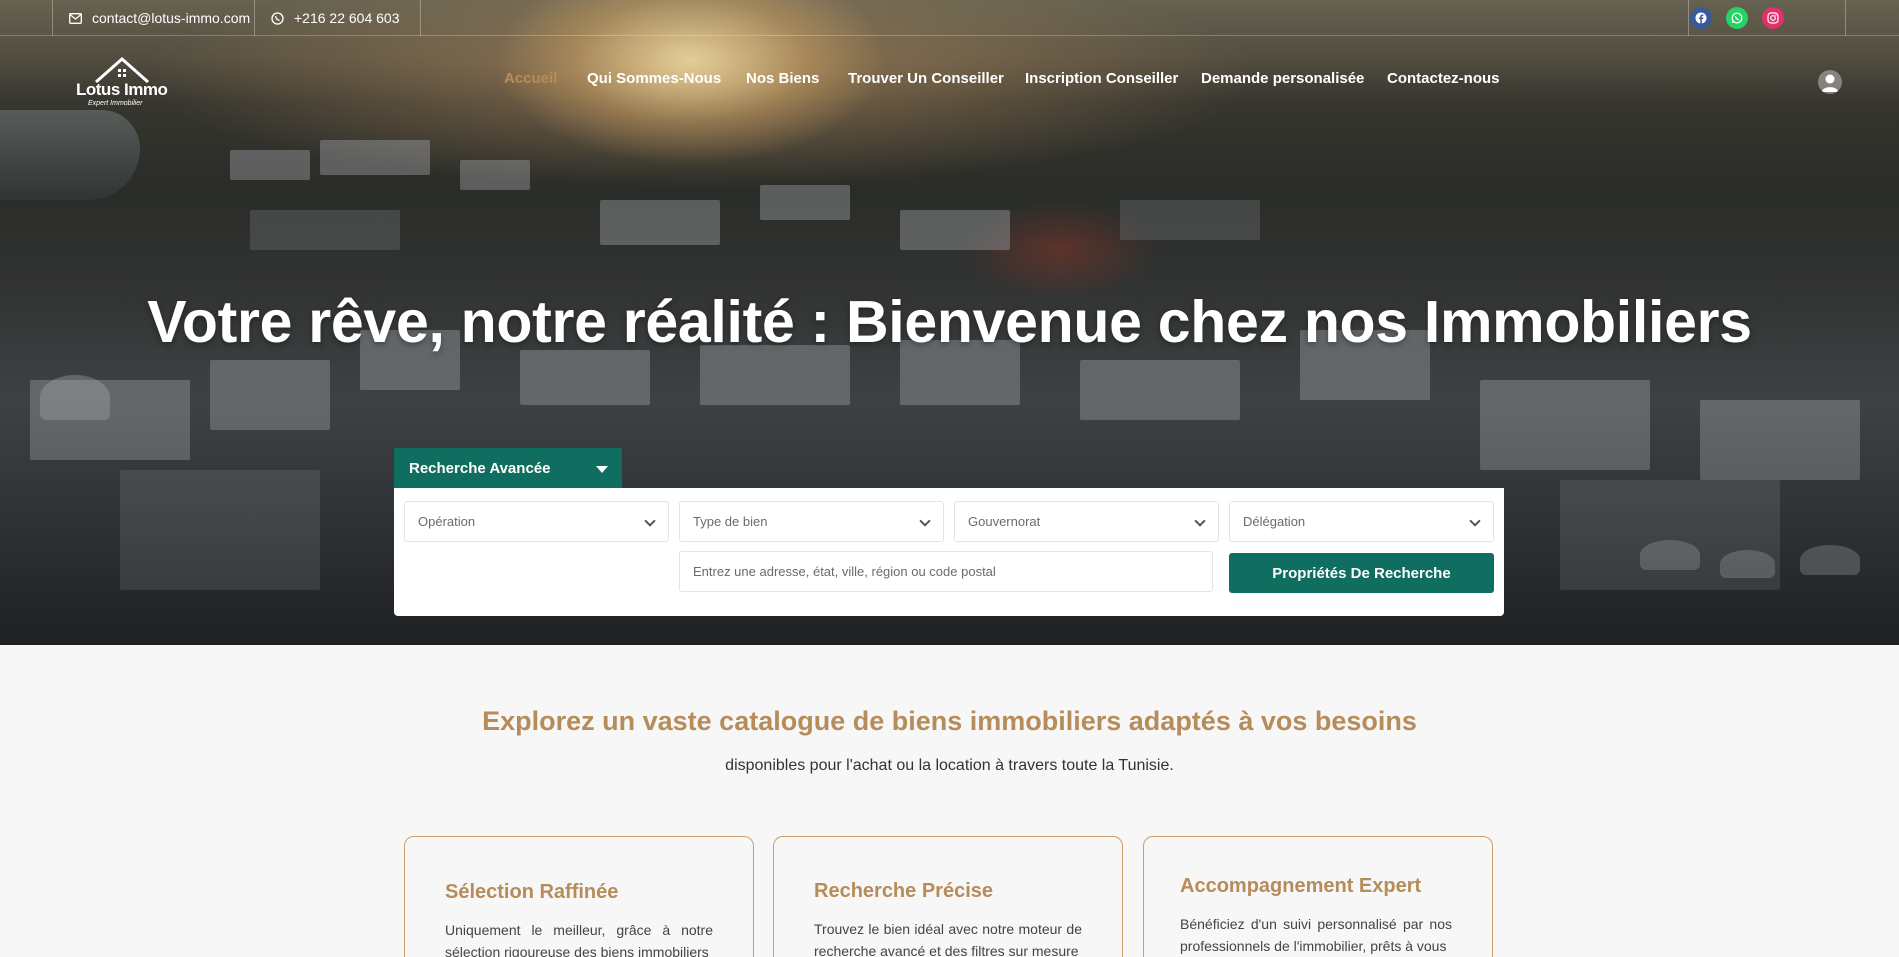 The height and width of the screenshot is (957, 1899). Describe the element at coordinates (1701, 18) in the screenshot. I see `facebook-icon` at that location.